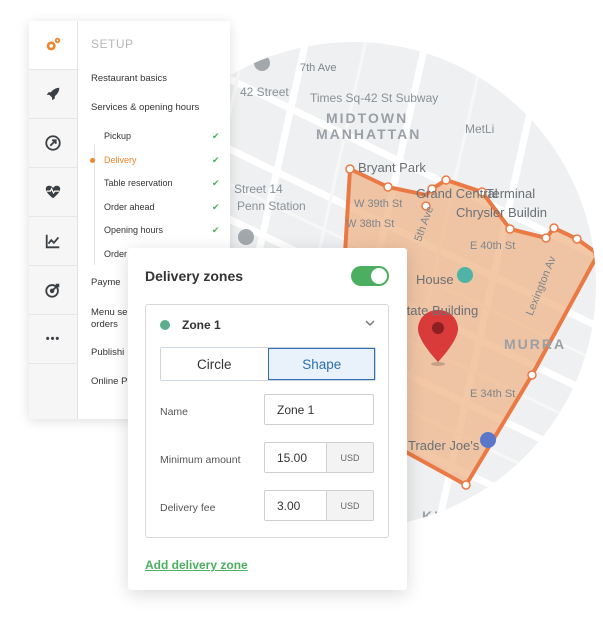 The height and width of the screenshot is (625, 603). What do you see at coordinates (196, 565) in the screenshot?
I see `add-delivery-zone-link: Add delivery zone` at bounding box center [196, 565].